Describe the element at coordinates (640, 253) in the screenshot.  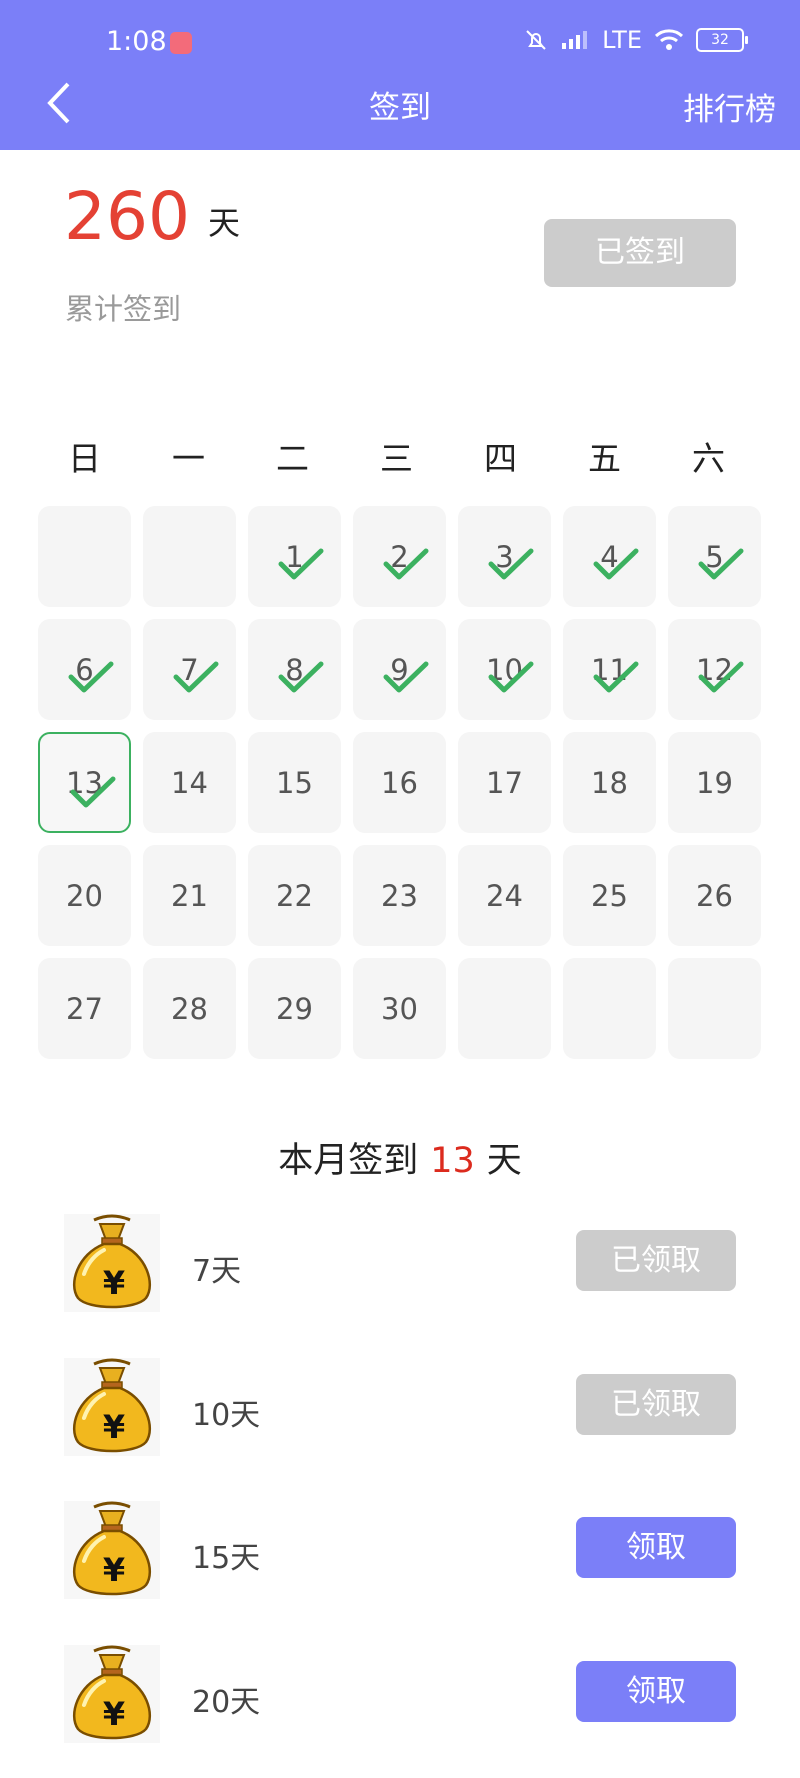
I see `signed-in-button: 已签到` at that location.